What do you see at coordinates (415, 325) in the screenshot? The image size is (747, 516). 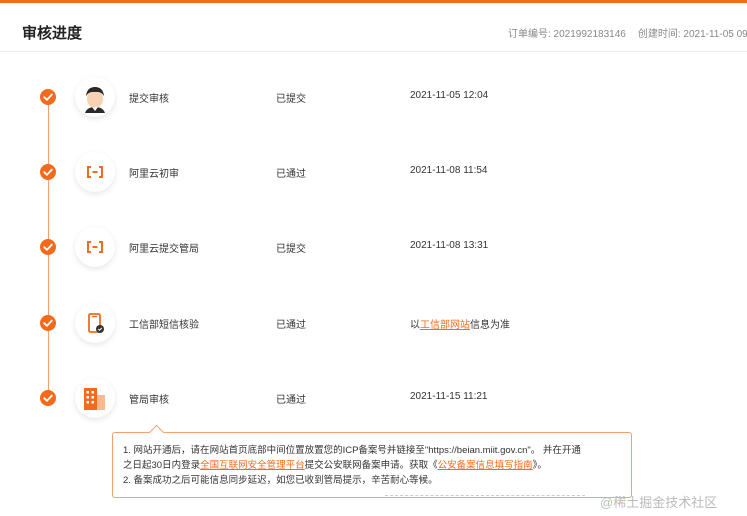 I see `step-time-prefix: 以` at bounding box center [415, 325].